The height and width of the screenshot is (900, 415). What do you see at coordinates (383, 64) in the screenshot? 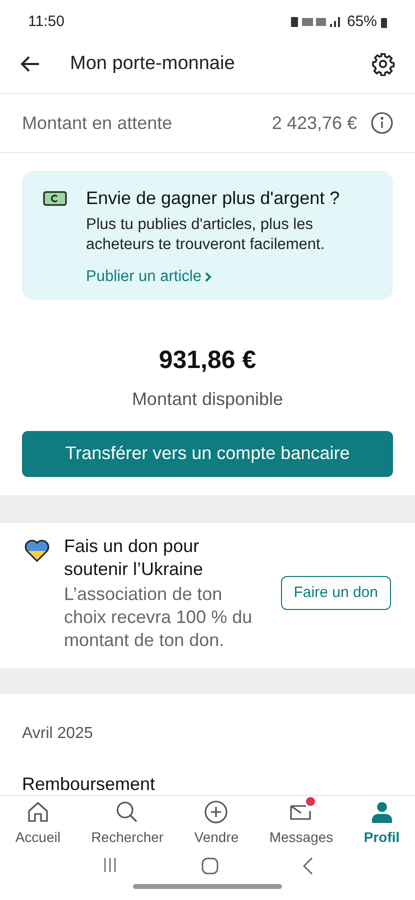
I see `settings-icon` at bounding box center [383, 64].